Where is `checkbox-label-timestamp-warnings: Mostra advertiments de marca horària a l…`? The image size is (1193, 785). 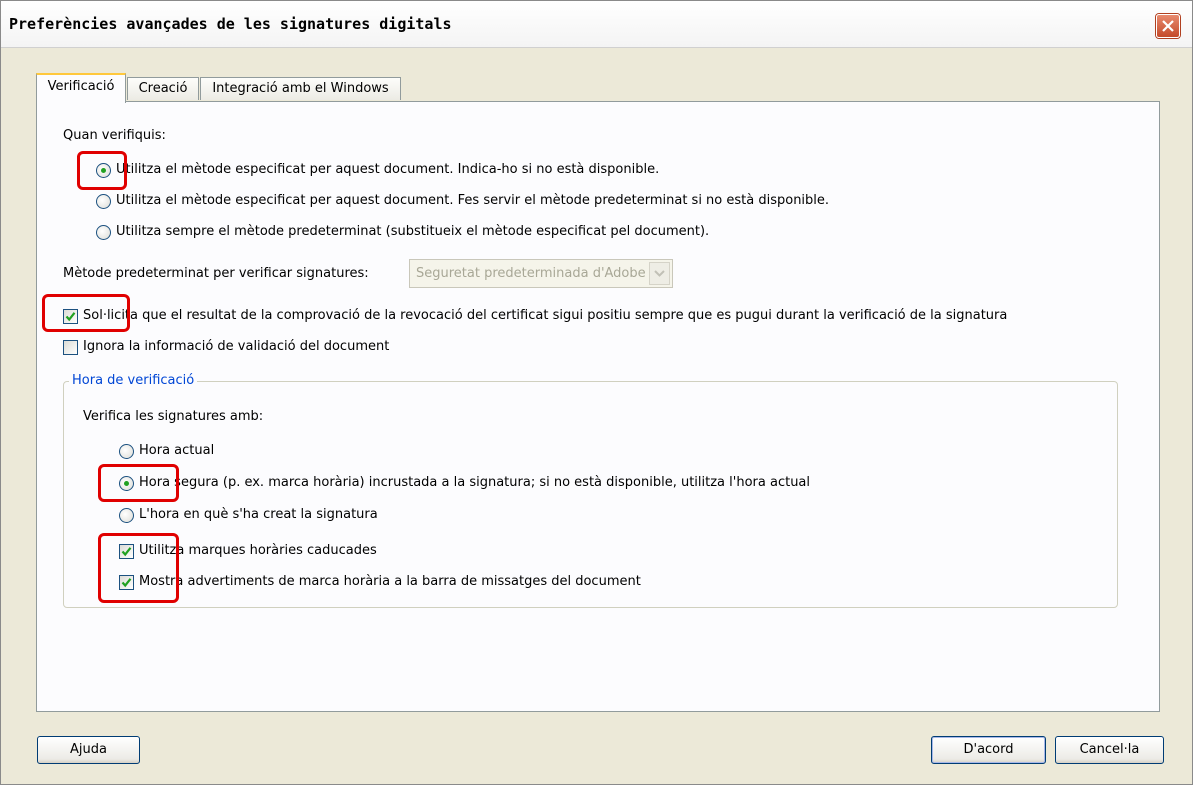 checkbox-label-timestamp-warnings: Mostra advertiments de marca horària a l… is located at coordinates (390, 581).